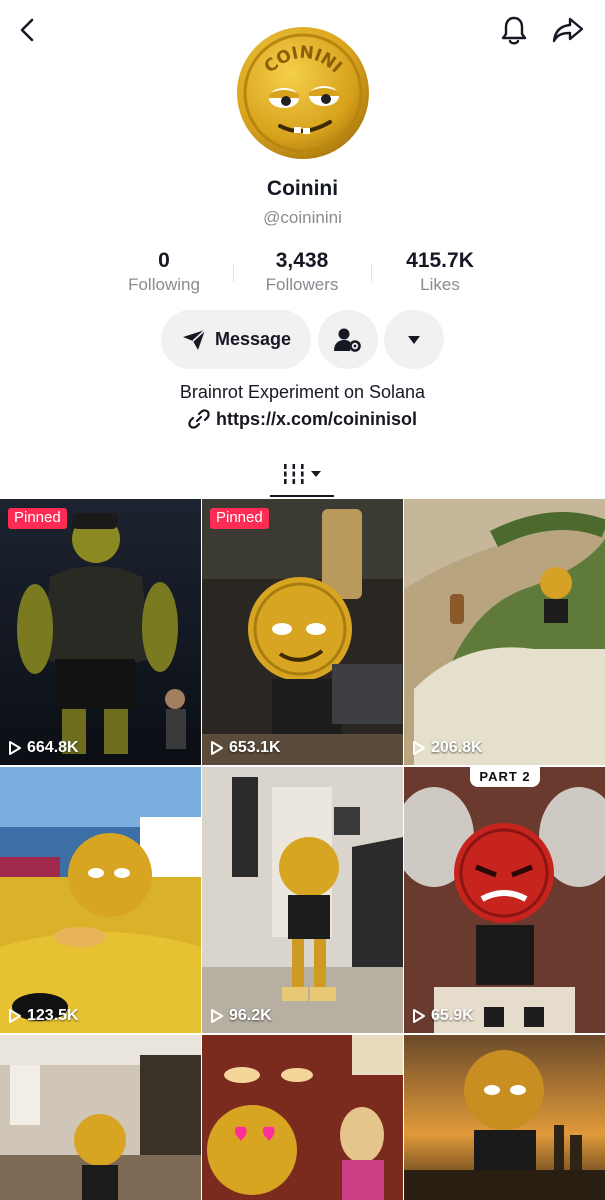 Image resolution: width=605 pixels, height=1200 pixels. What do you see at coordinates (302, 188) in the screenshot?
I see `display-name: Coinini` at bounding box center [302, 188].